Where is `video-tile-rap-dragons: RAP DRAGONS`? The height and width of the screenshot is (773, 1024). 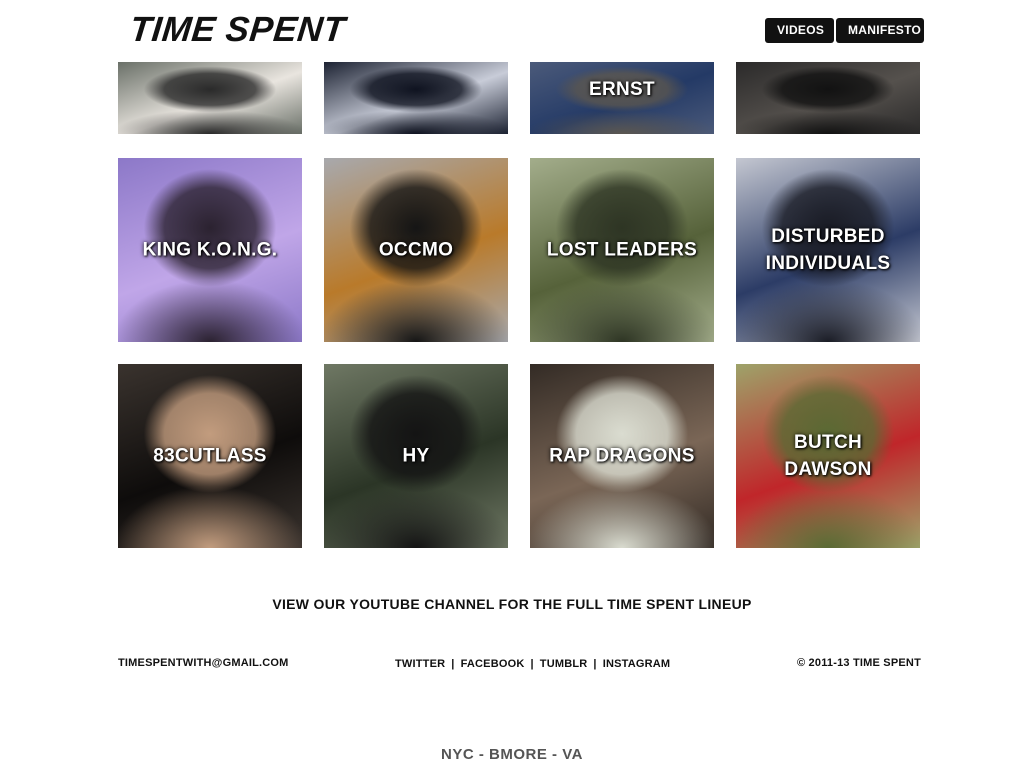 video-tile-rap-dragons: RAP DRAGONS is located at coordinates (622, 456).